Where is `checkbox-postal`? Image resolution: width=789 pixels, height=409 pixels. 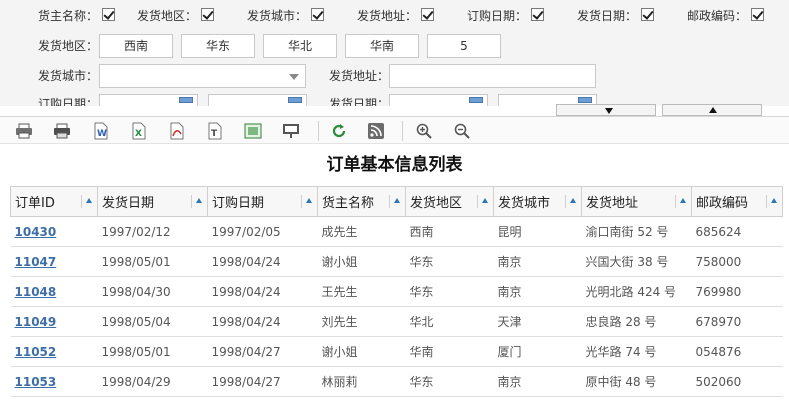
checkbox-postal is located at coordinates (757, 14).